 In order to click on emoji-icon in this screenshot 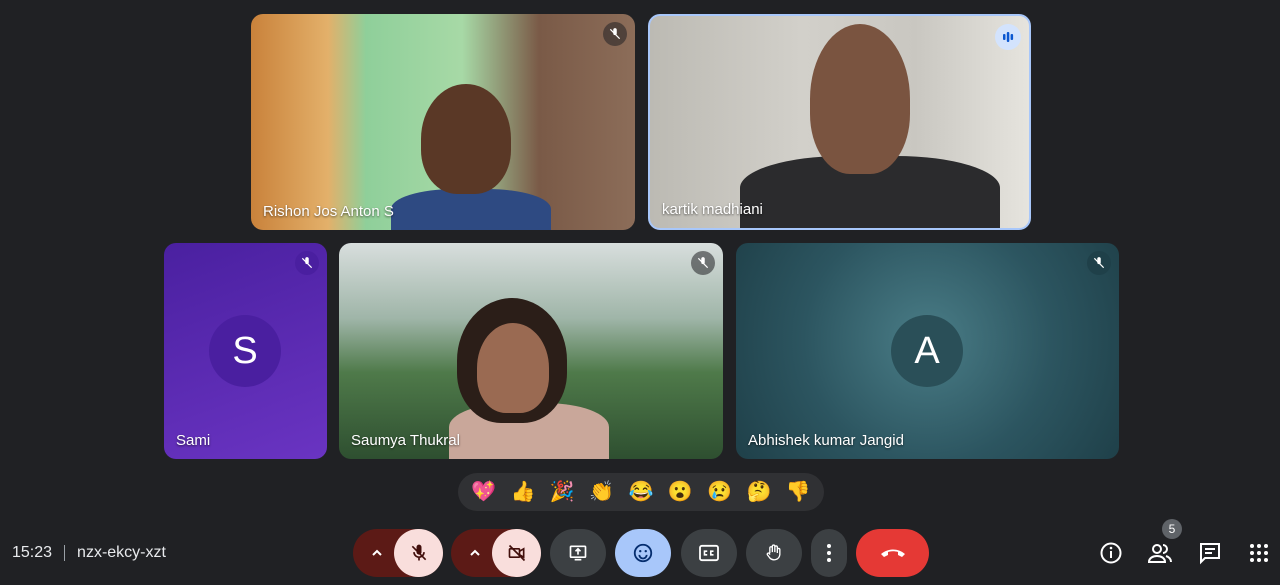, I will do `click(643, 553)`.